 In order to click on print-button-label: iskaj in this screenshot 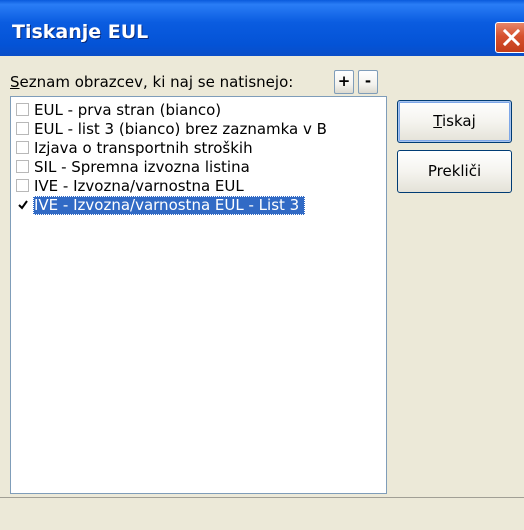, I will do `click(458, 121)`.